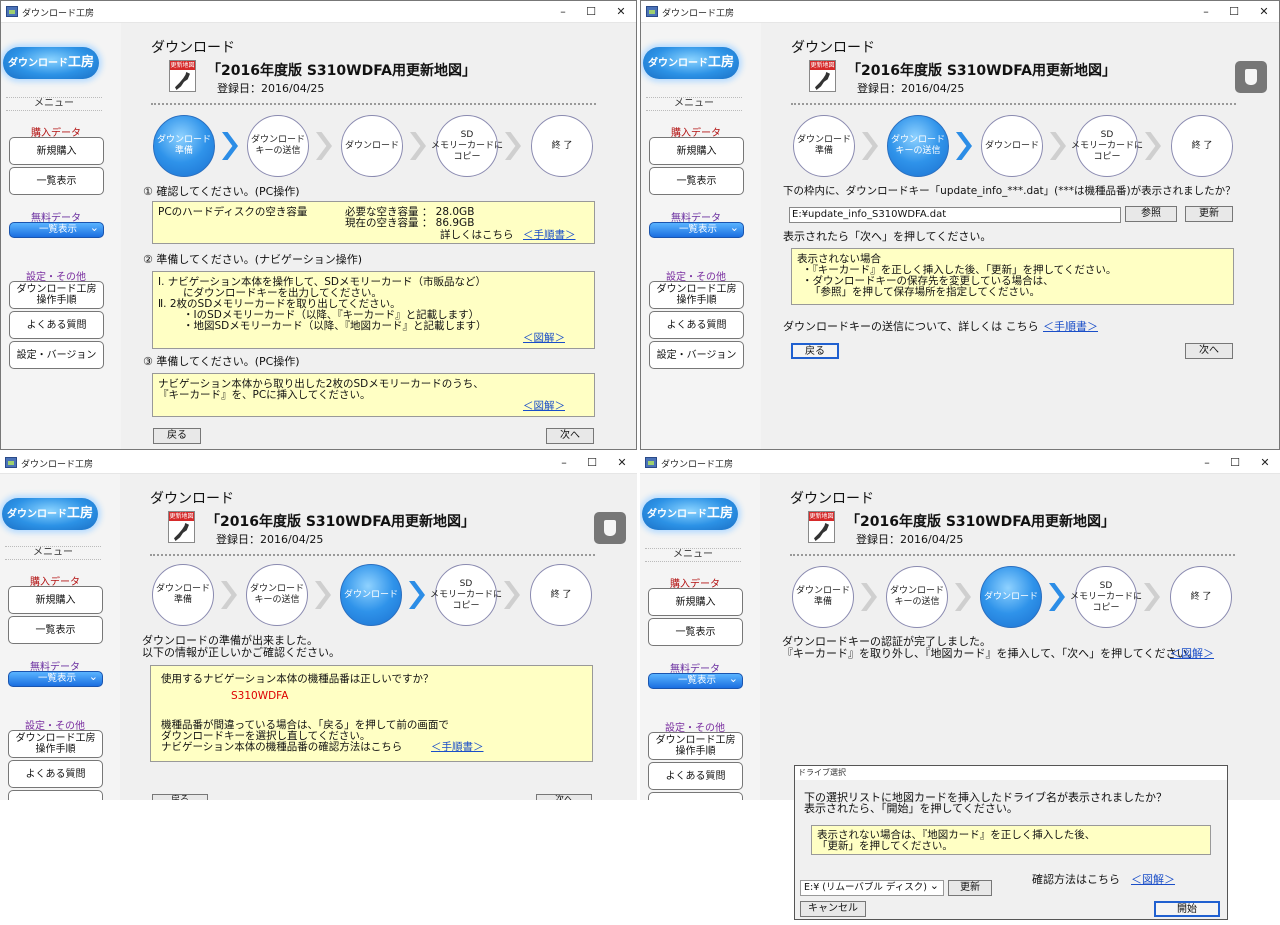  I want to click on start-button: 開始, so click(1187, 909).